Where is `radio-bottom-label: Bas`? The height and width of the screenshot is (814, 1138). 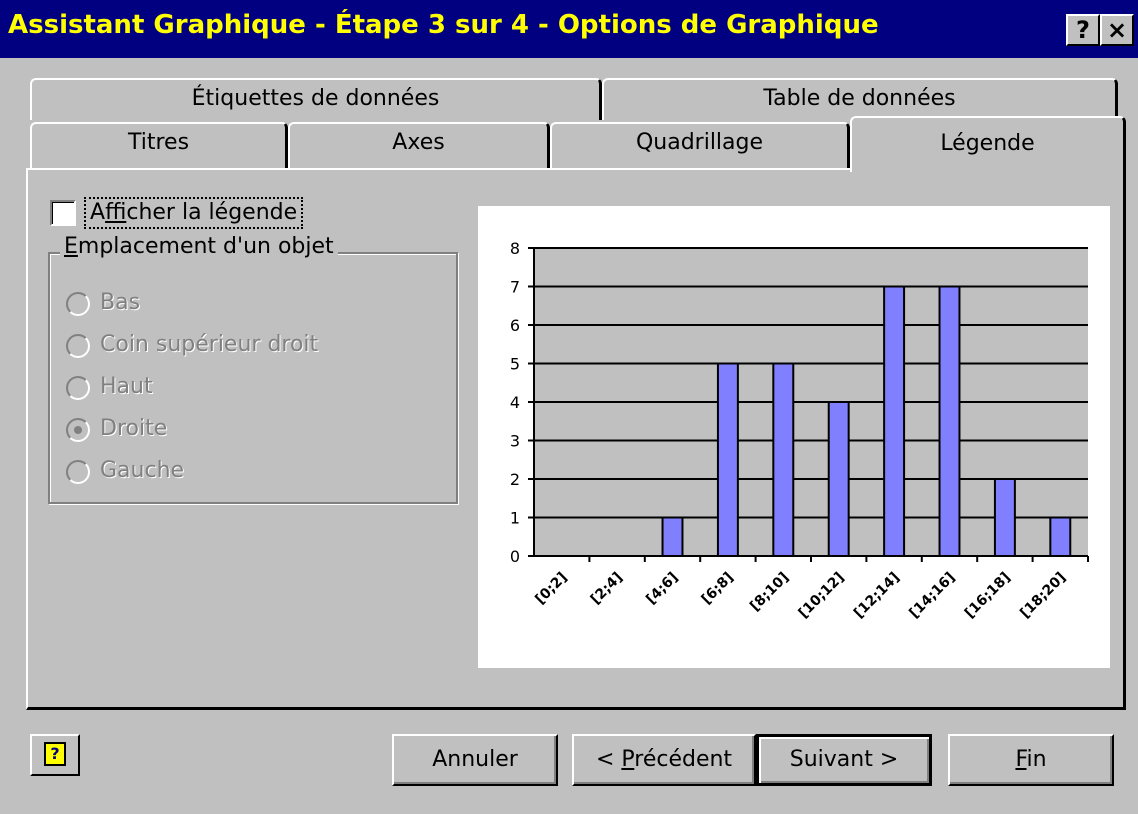
radio-bottom-label: Bas is located at coordinates (120, 302).